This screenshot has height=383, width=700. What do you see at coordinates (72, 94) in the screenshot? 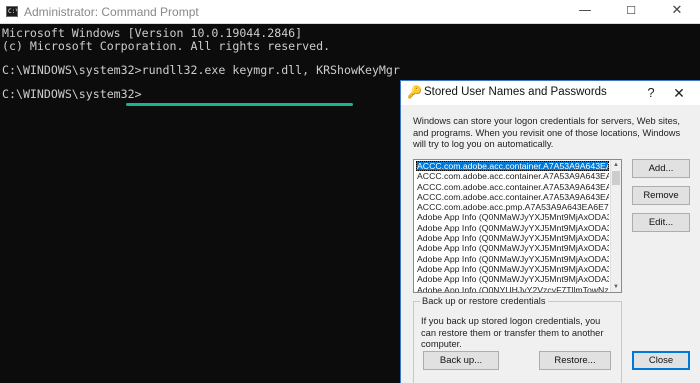
I see `console-prompt: C:\WINDOWS\system32>` at bounding box center [72, 94].